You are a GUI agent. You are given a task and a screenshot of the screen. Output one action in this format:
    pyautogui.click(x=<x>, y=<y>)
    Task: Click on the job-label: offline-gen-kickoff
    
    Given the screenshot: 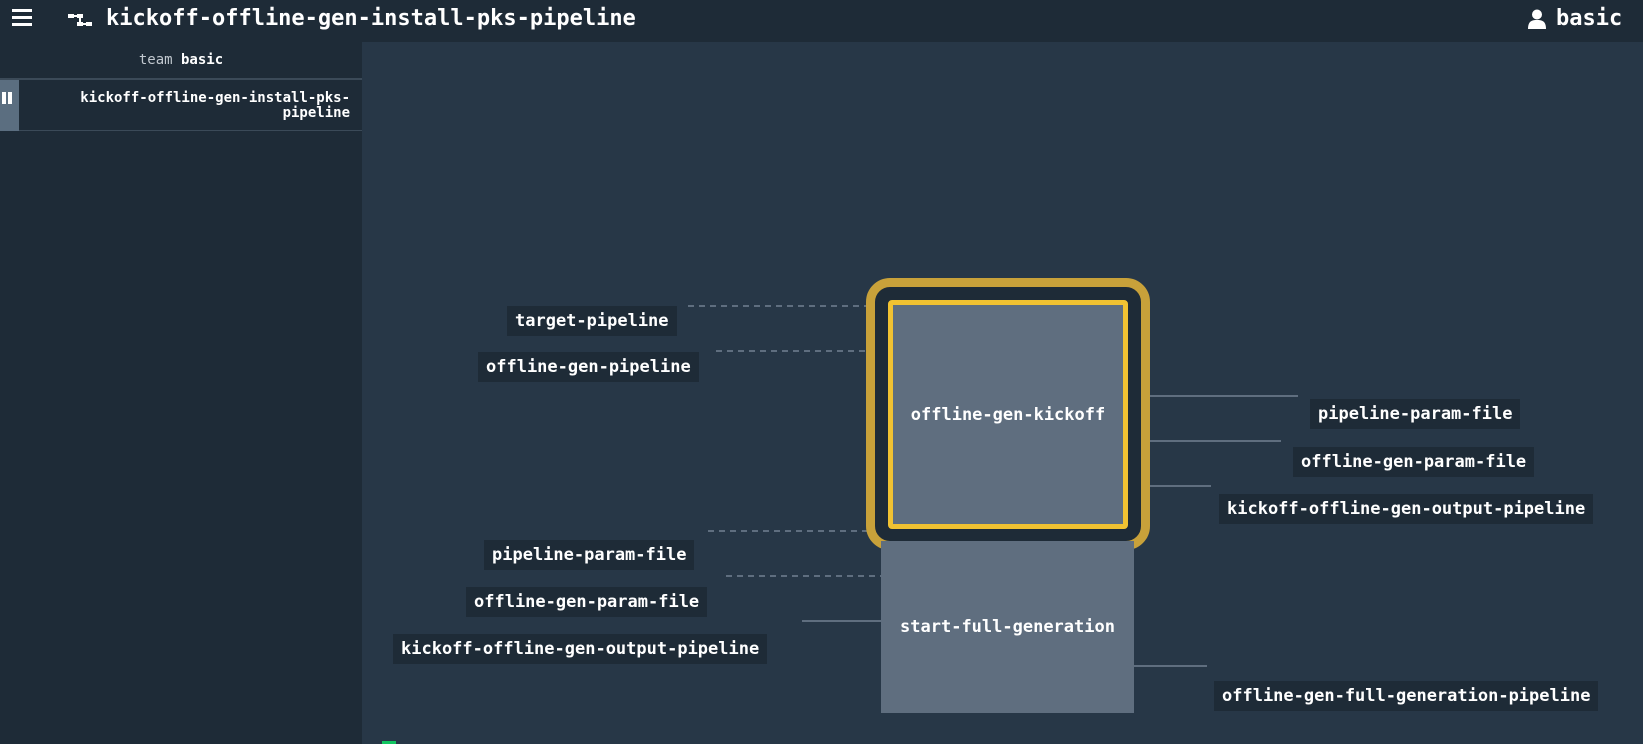 What is the action you would take?
    pyautogui.click(x=1008, y=414)
    